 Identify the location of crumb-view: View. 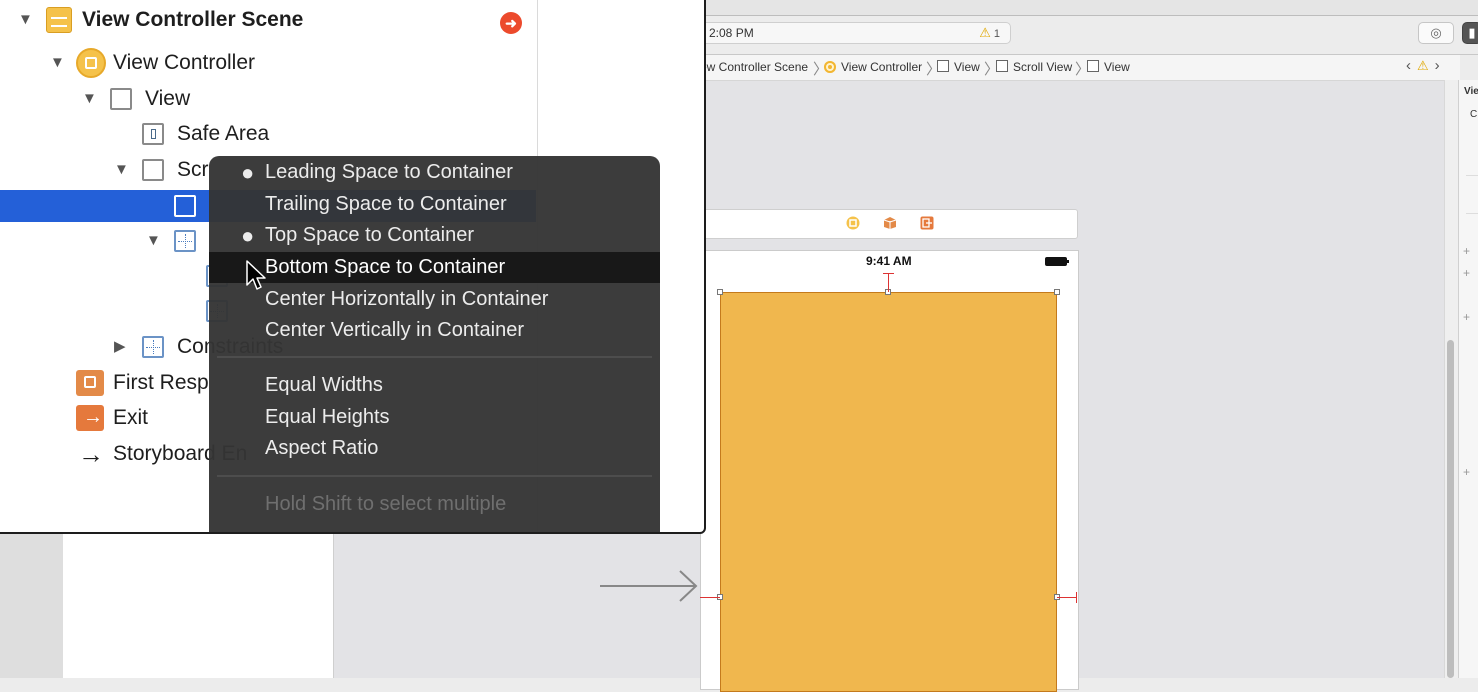
(958, 67).